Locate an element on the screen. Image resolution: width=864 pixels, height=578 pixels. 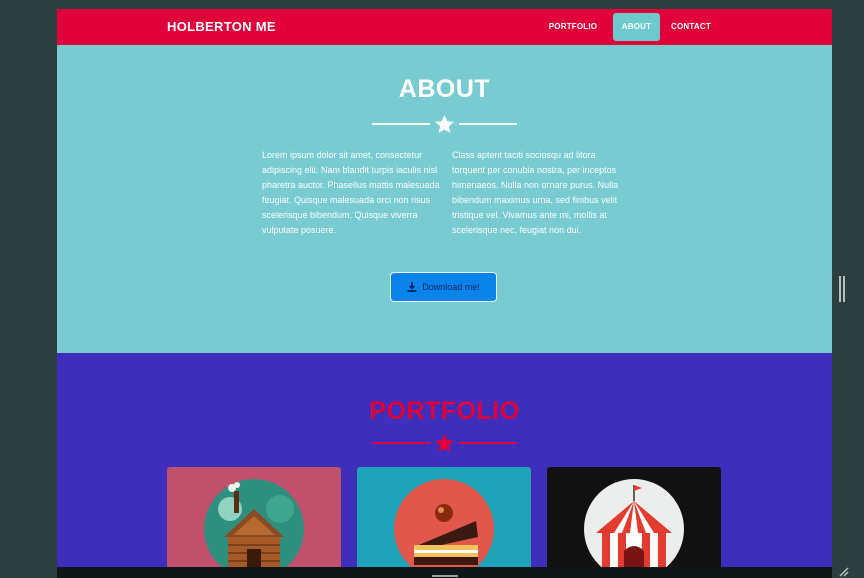
download-button: Download me! is located at coordinates (443, 287).